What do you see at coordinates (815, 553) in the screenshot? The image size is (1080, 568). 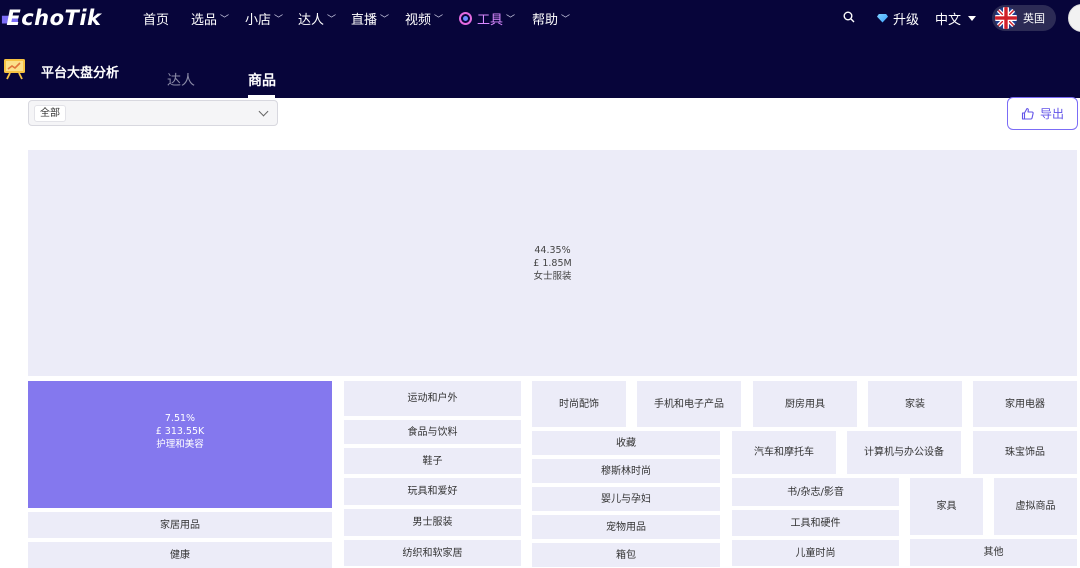 I see `treemap-tile: 儿童时尚` at bounding box center [815, 553].